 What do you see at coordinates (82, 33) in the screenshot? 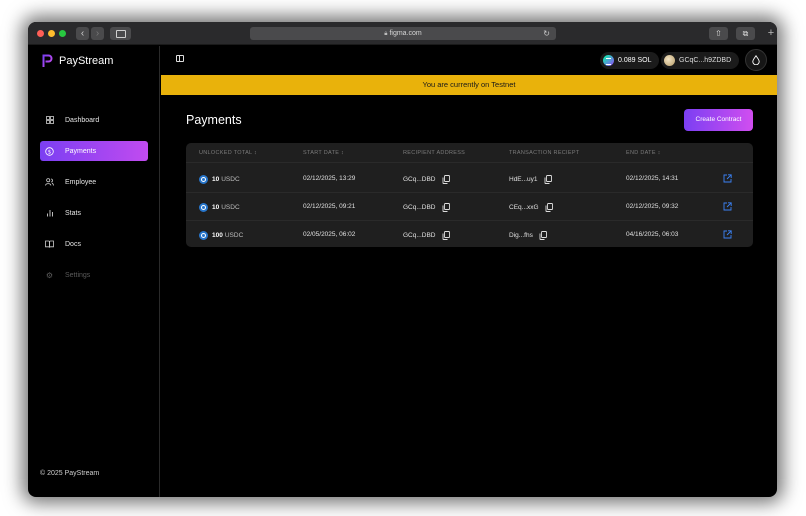
I see `back-button: ‹` at bounding box center [82, 33].